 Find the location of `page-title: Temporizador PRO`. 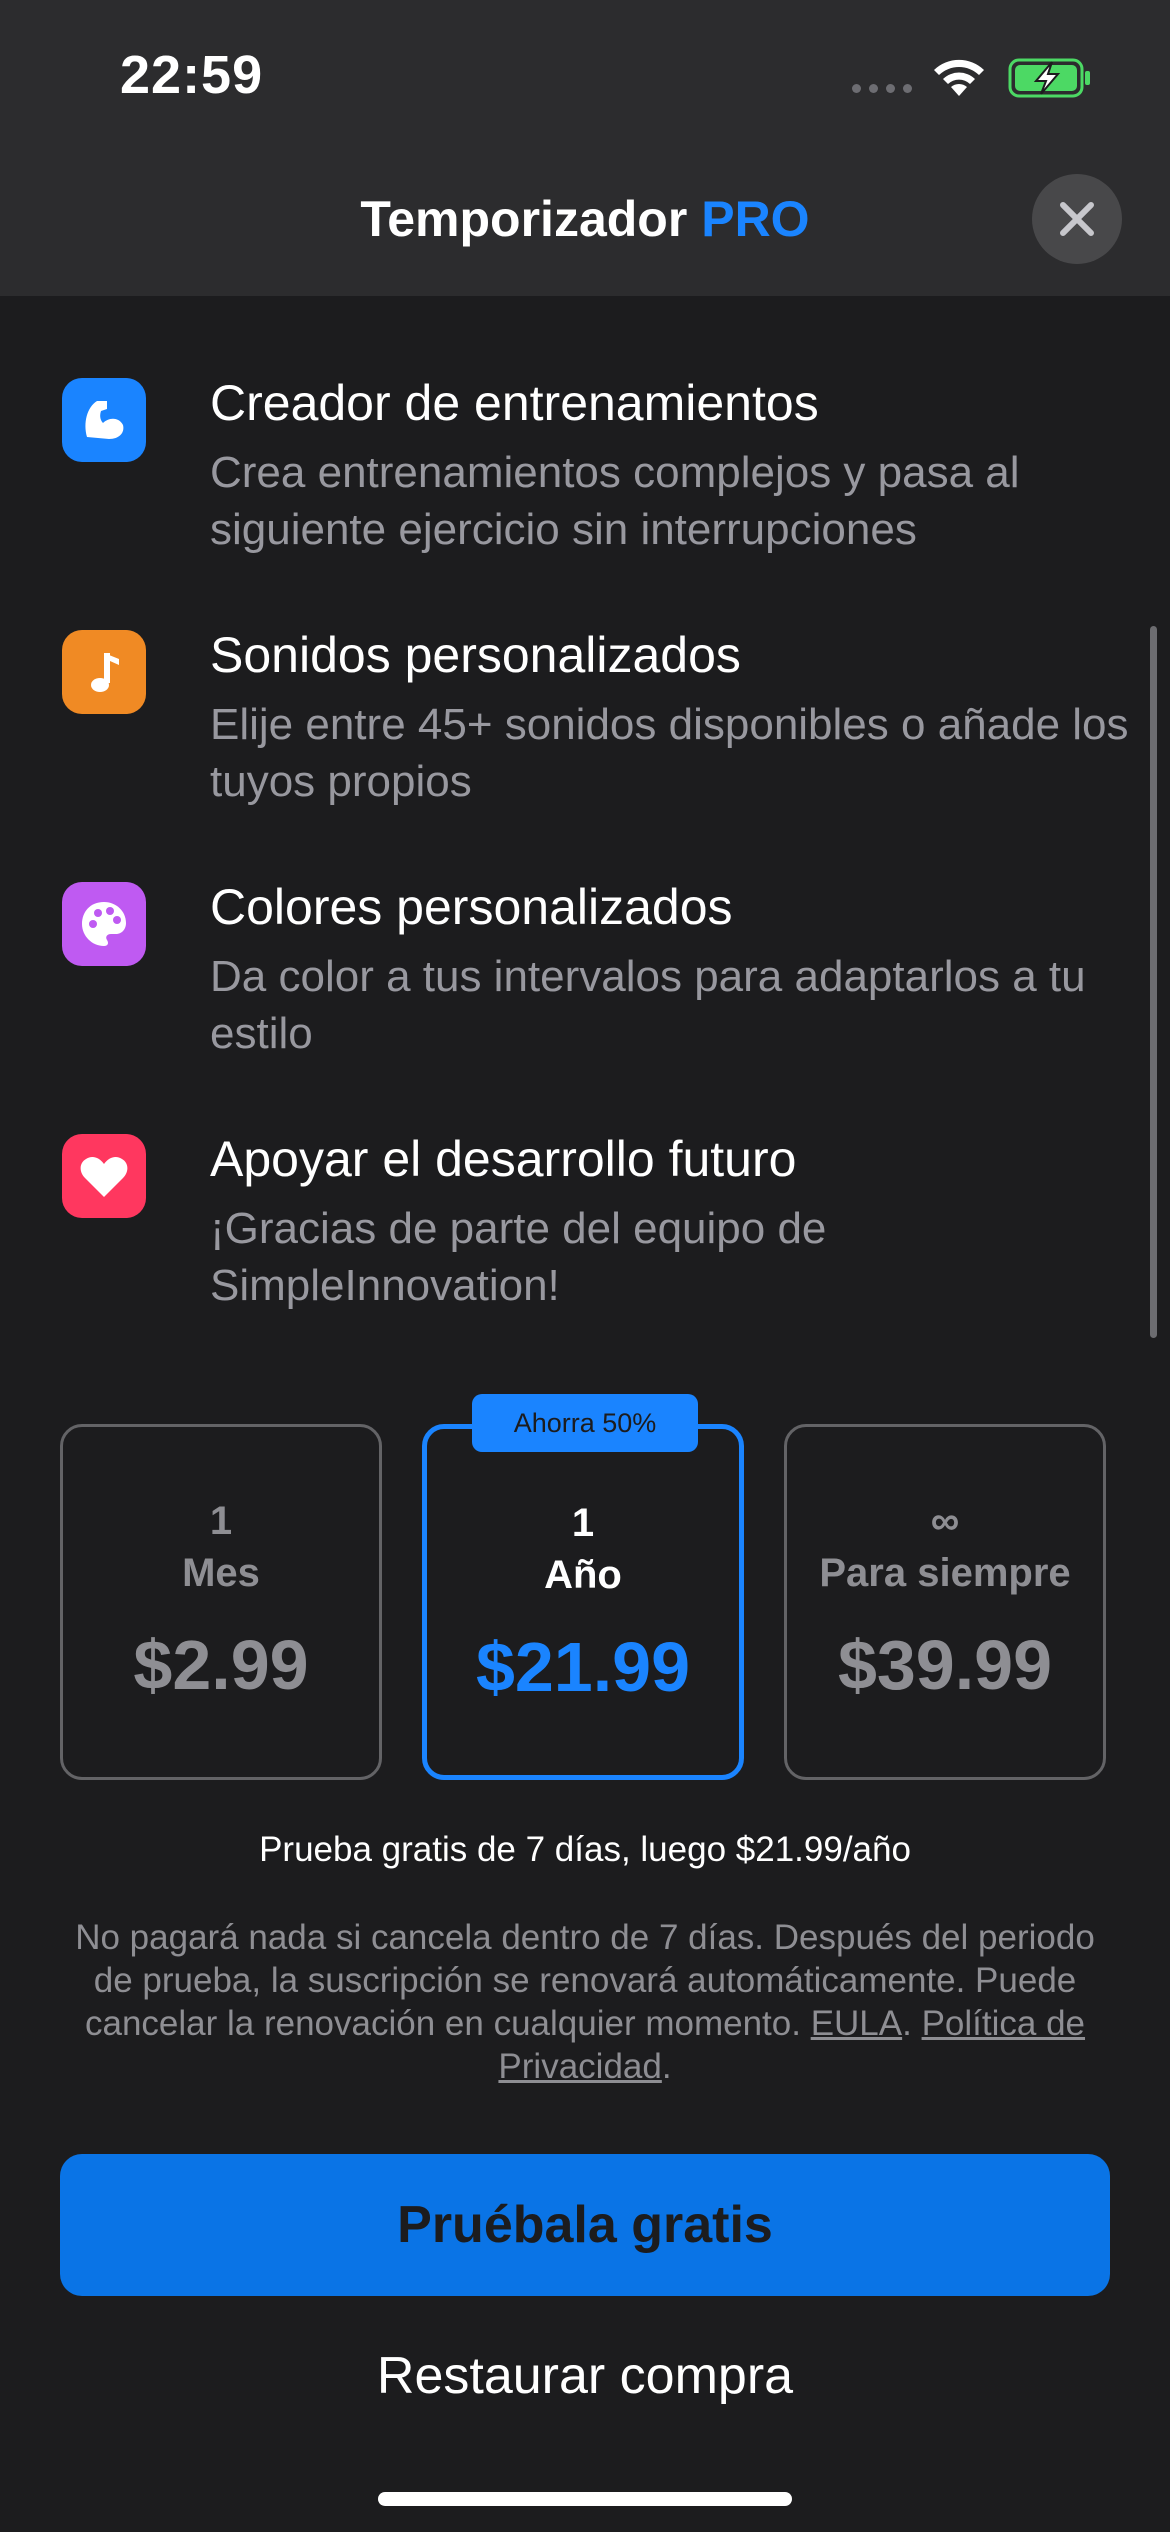

page-title: Temporizador PRO is located at coordinates (585, 219).